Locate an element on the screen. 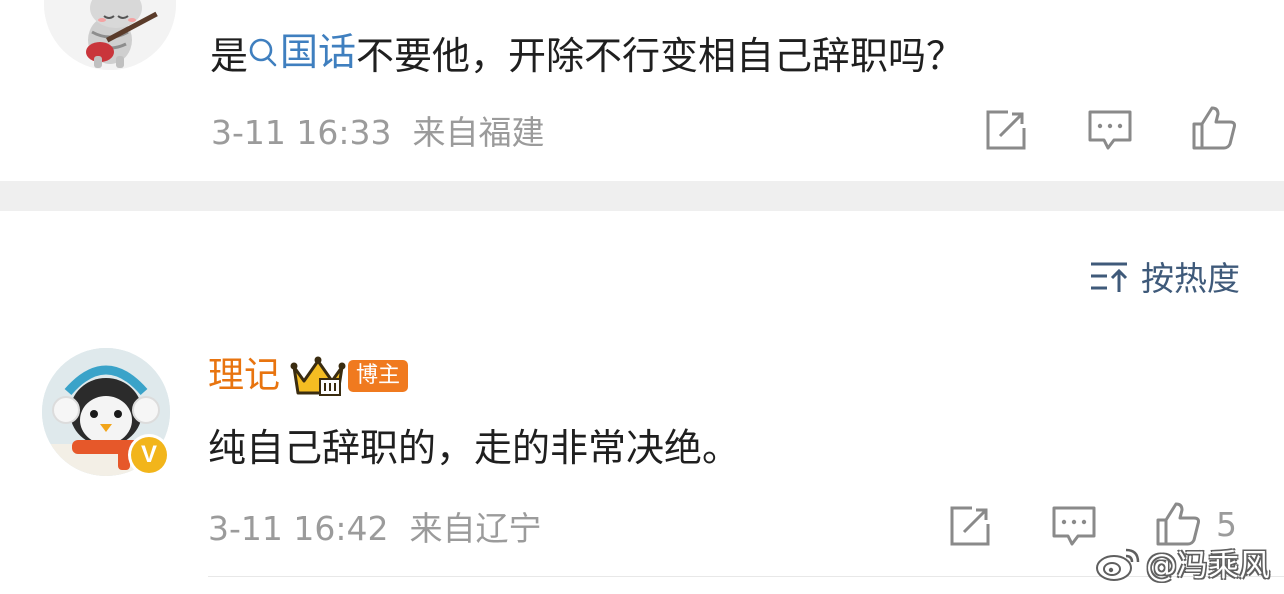 Image resolution: width=1284 pixels, height=594 pixels. top-comment-meta: 3-11 16:33 来自福建 is located at coordinates (377, 130).